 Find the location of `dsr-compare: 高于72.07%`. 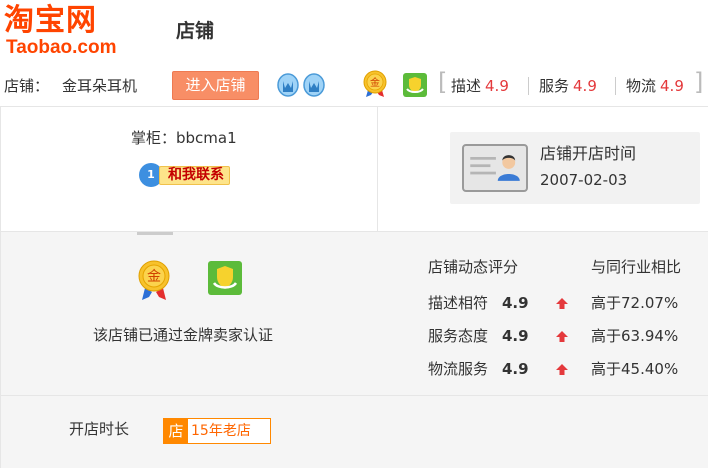

dsr-compare: 高于72.07% is located at coordinates (635, 303).